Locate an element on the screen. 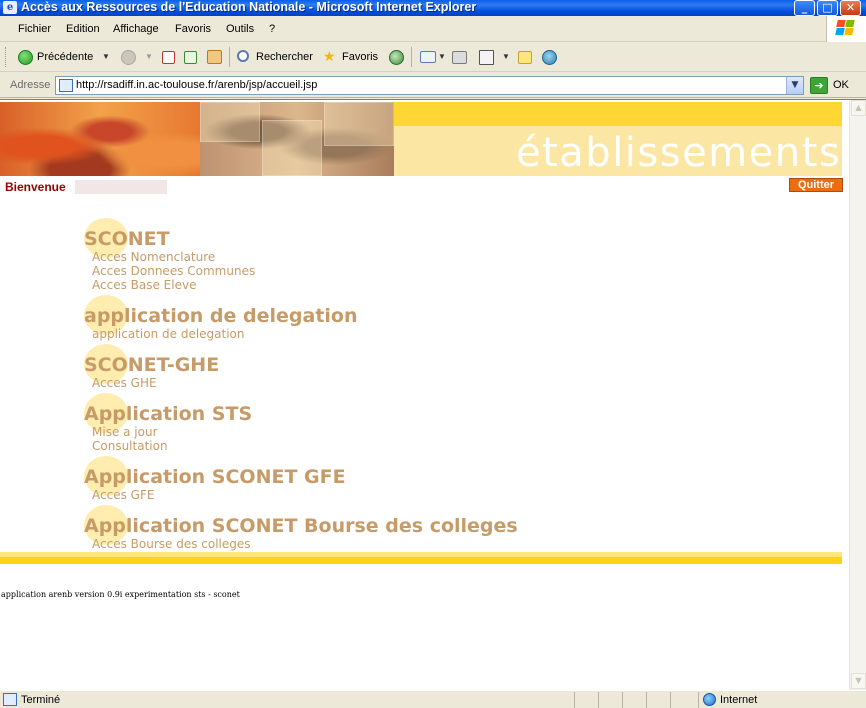 Image resolution: width=866 pixels, height=708 pixels. history-icon is located at coordinates (396, 57).